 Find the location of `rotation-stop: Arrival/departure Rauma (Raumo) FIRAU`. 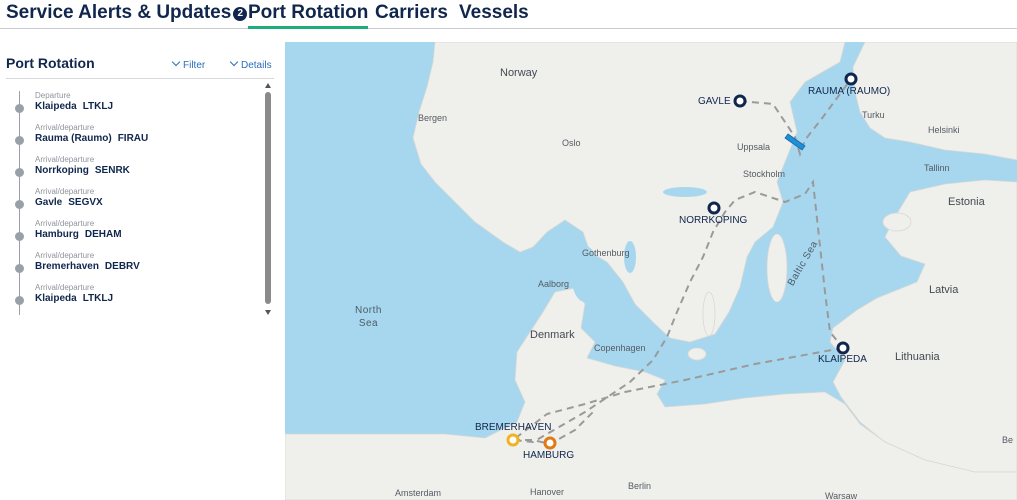

rotation-stop: Arrival/departure Rauma (Raumo) FIRAU is located at coordinates (130, 139).